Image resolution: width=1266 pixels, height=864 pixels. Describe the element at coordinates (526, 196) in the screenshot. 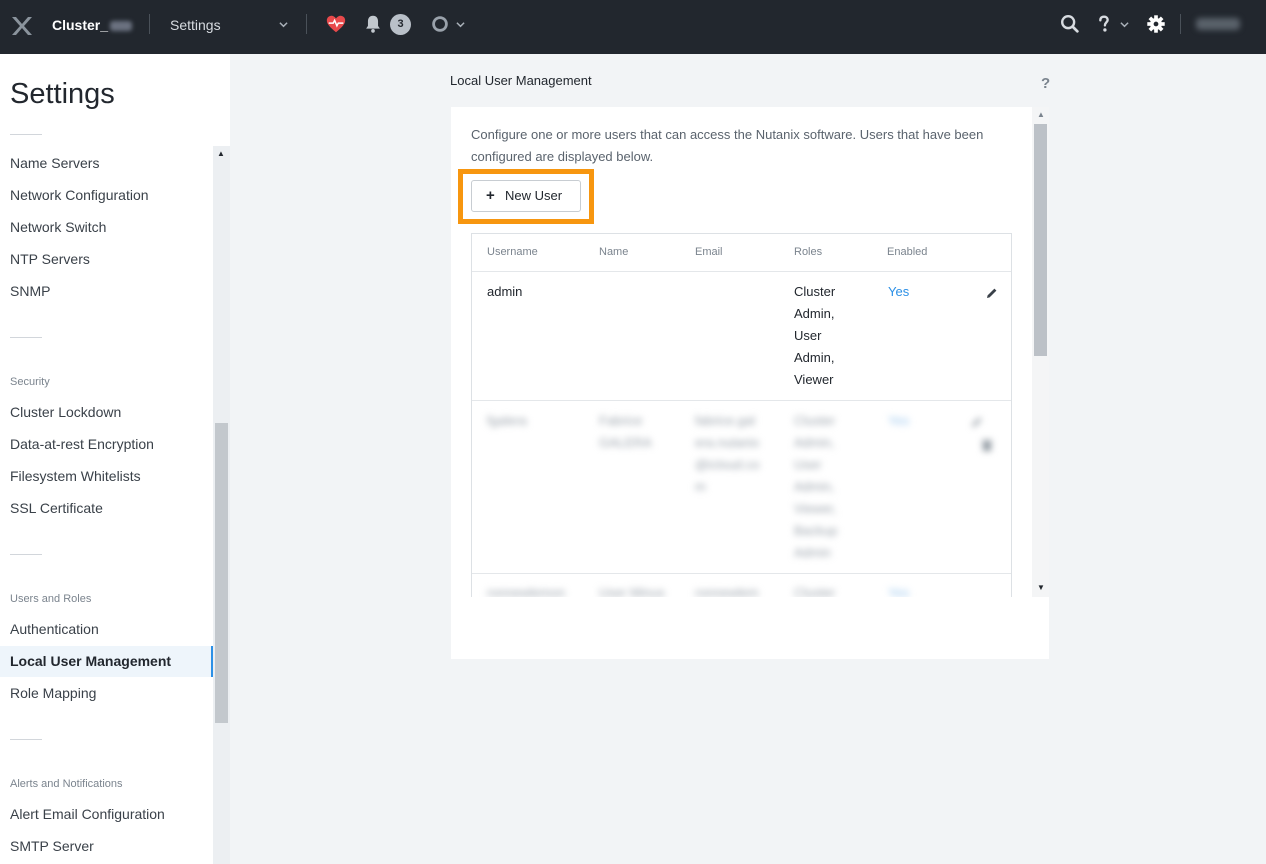

I see `new-user-button: +New User` at that location.